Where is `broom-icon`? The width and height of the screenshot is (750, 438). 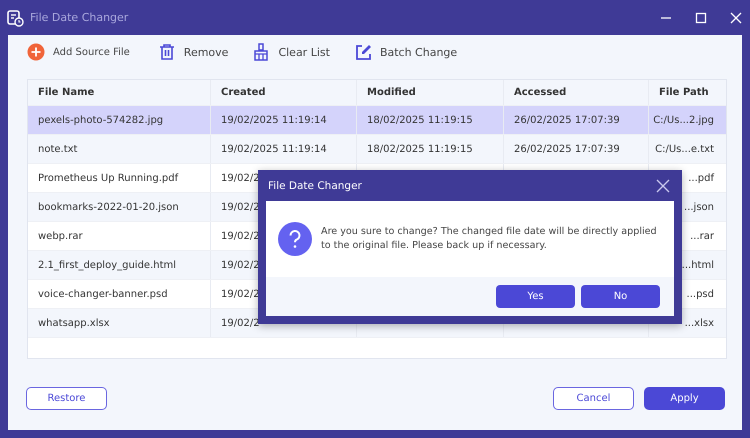 broom-icon is located at coordinates (261, 52).